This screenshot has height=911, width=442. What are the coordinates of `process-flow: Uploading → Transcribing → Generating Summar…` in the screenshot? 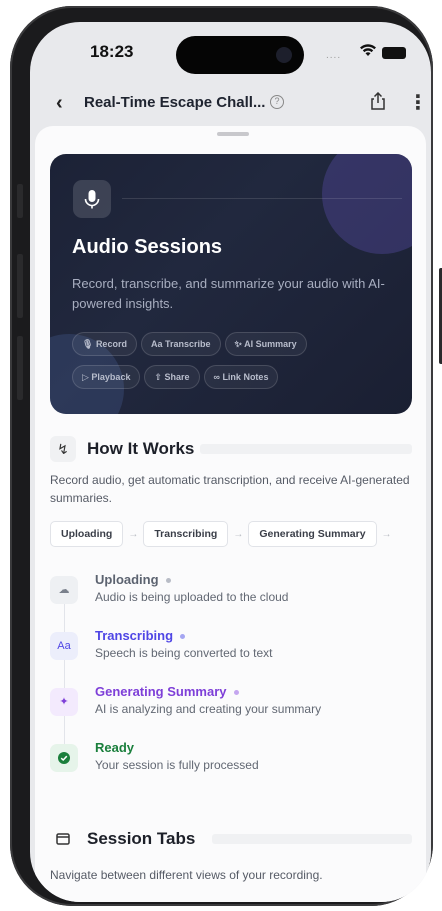 It's located at (223, 535).